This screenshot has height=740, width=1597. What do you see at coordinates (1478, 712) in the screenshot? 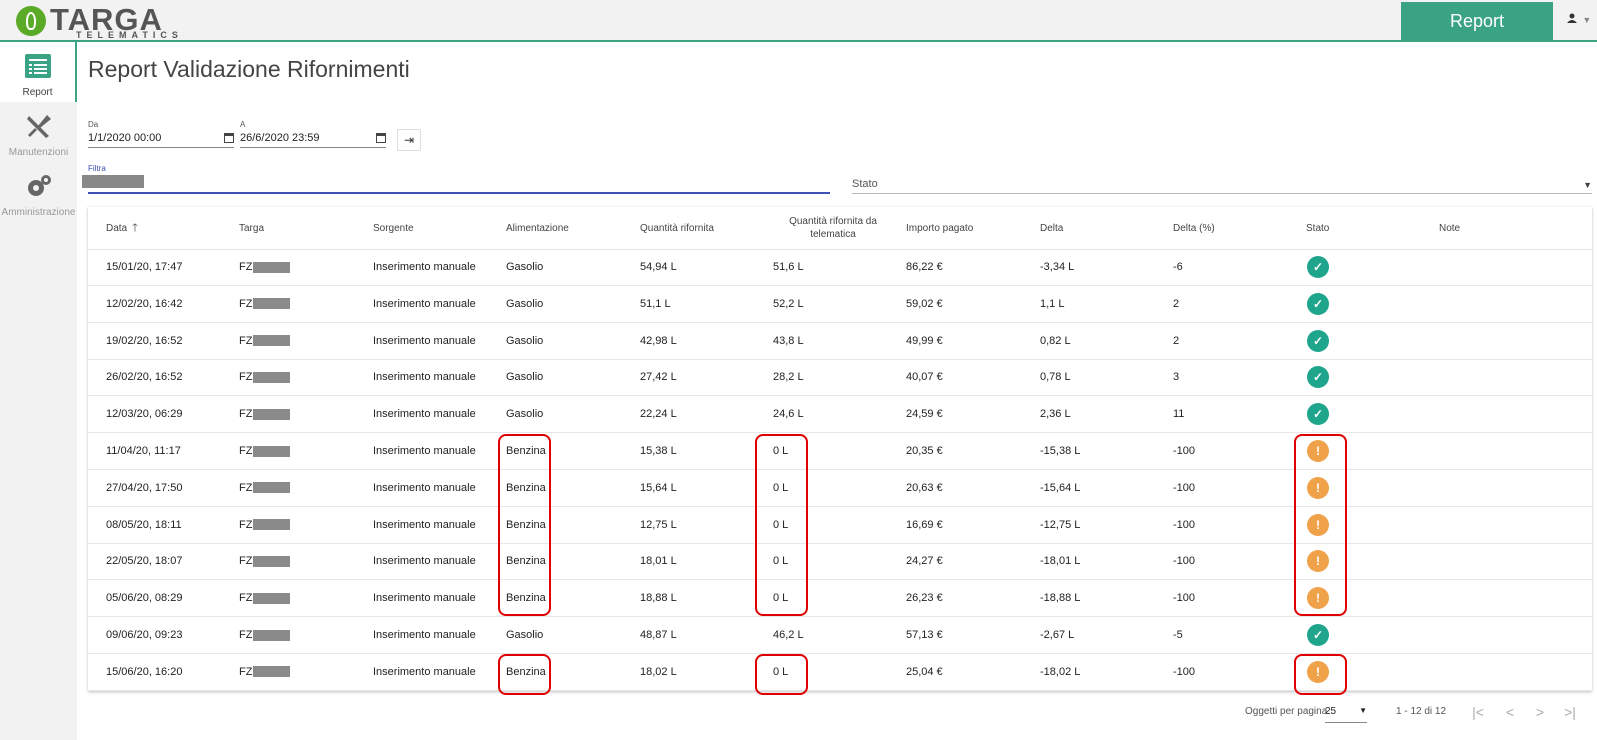
I see `first-page-icon: |<` at bounding box center [1478, 712].